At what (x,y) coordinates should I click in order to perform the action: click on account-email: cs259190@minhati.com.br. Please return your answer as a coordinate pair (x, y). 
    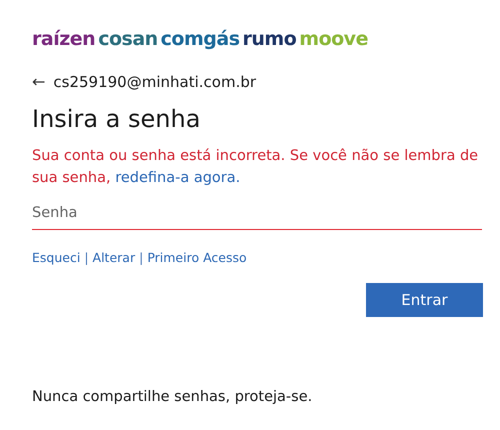
    Looking at the image, I should click on (154, 81).